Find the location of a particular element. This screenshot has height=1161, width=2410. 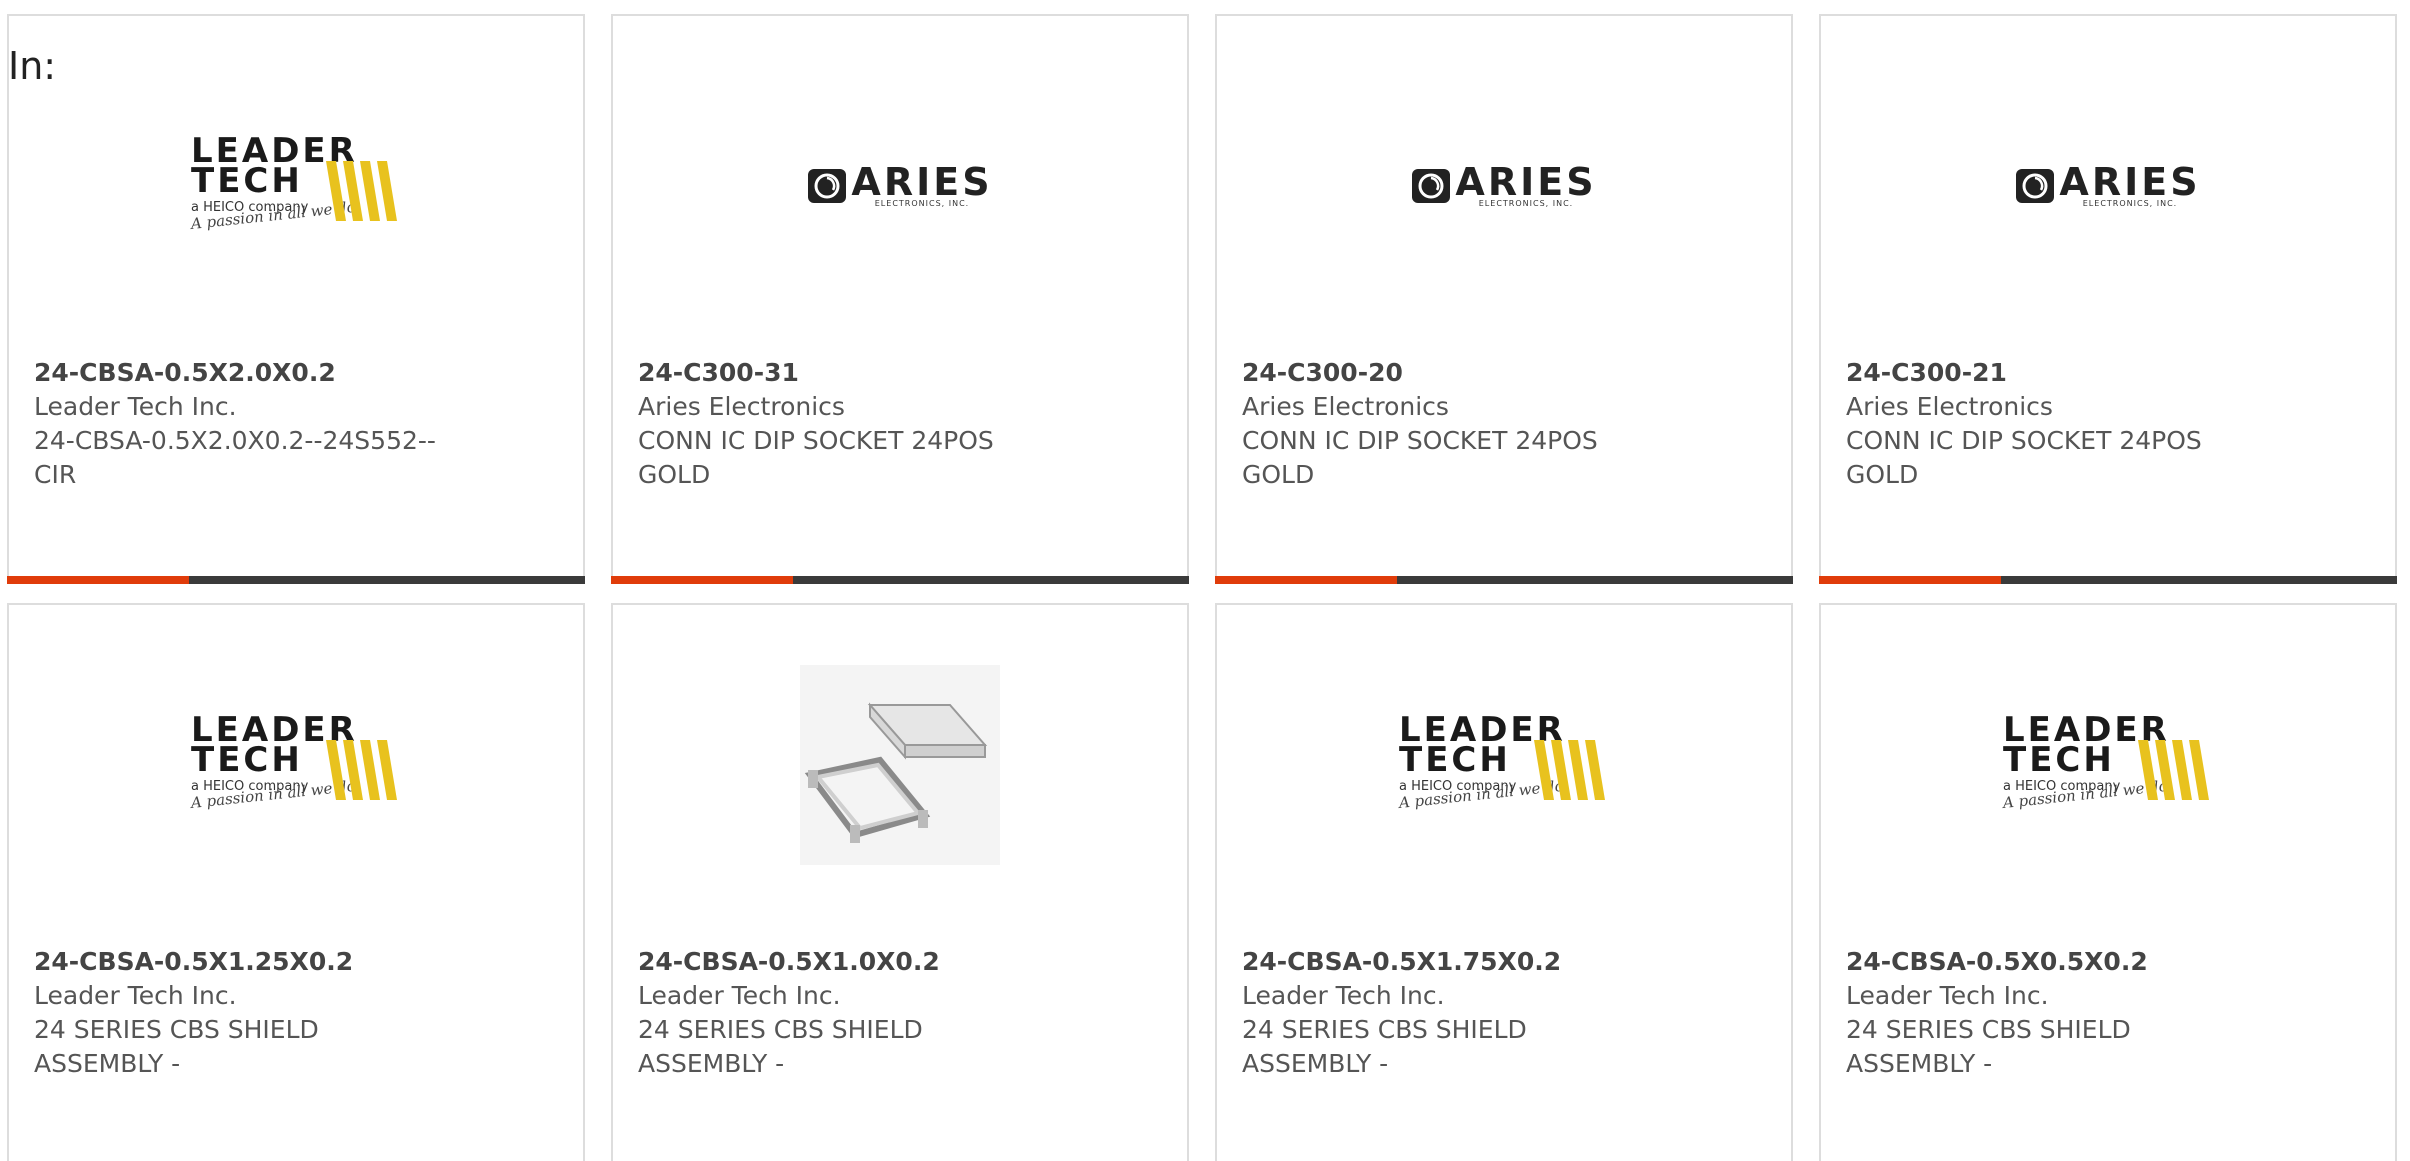

description: 24-CBSA-0.5X2.0X0.2--24S552-- is located at coordinates (235, 440).